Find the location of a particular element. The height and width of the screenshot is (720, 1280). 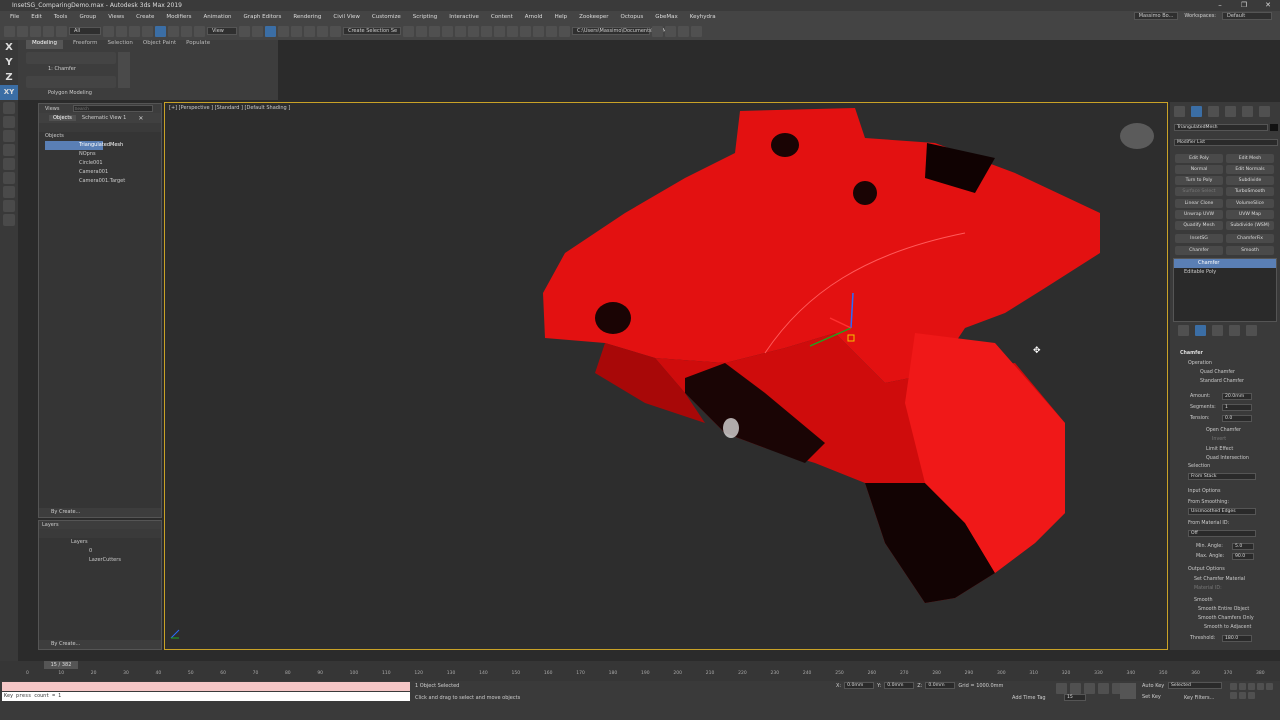

tension-spinner: 0.0 is located at coordinates (1237, 418).